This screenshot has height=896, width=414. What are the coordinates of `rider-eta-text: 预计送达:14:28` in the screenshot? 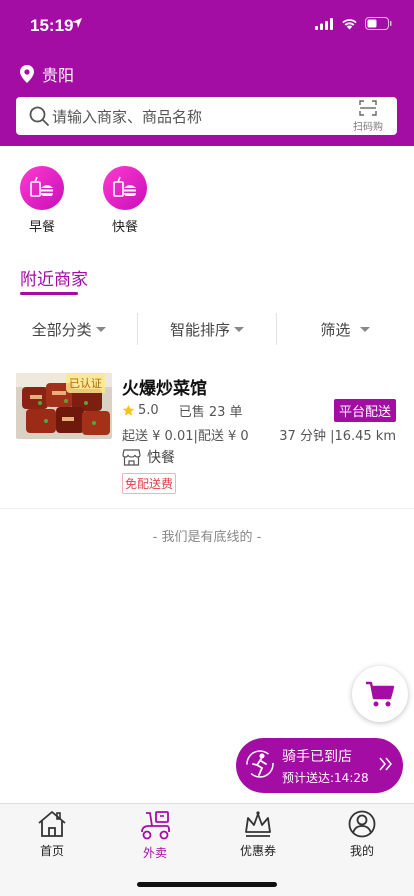 It's located at (325, 778).